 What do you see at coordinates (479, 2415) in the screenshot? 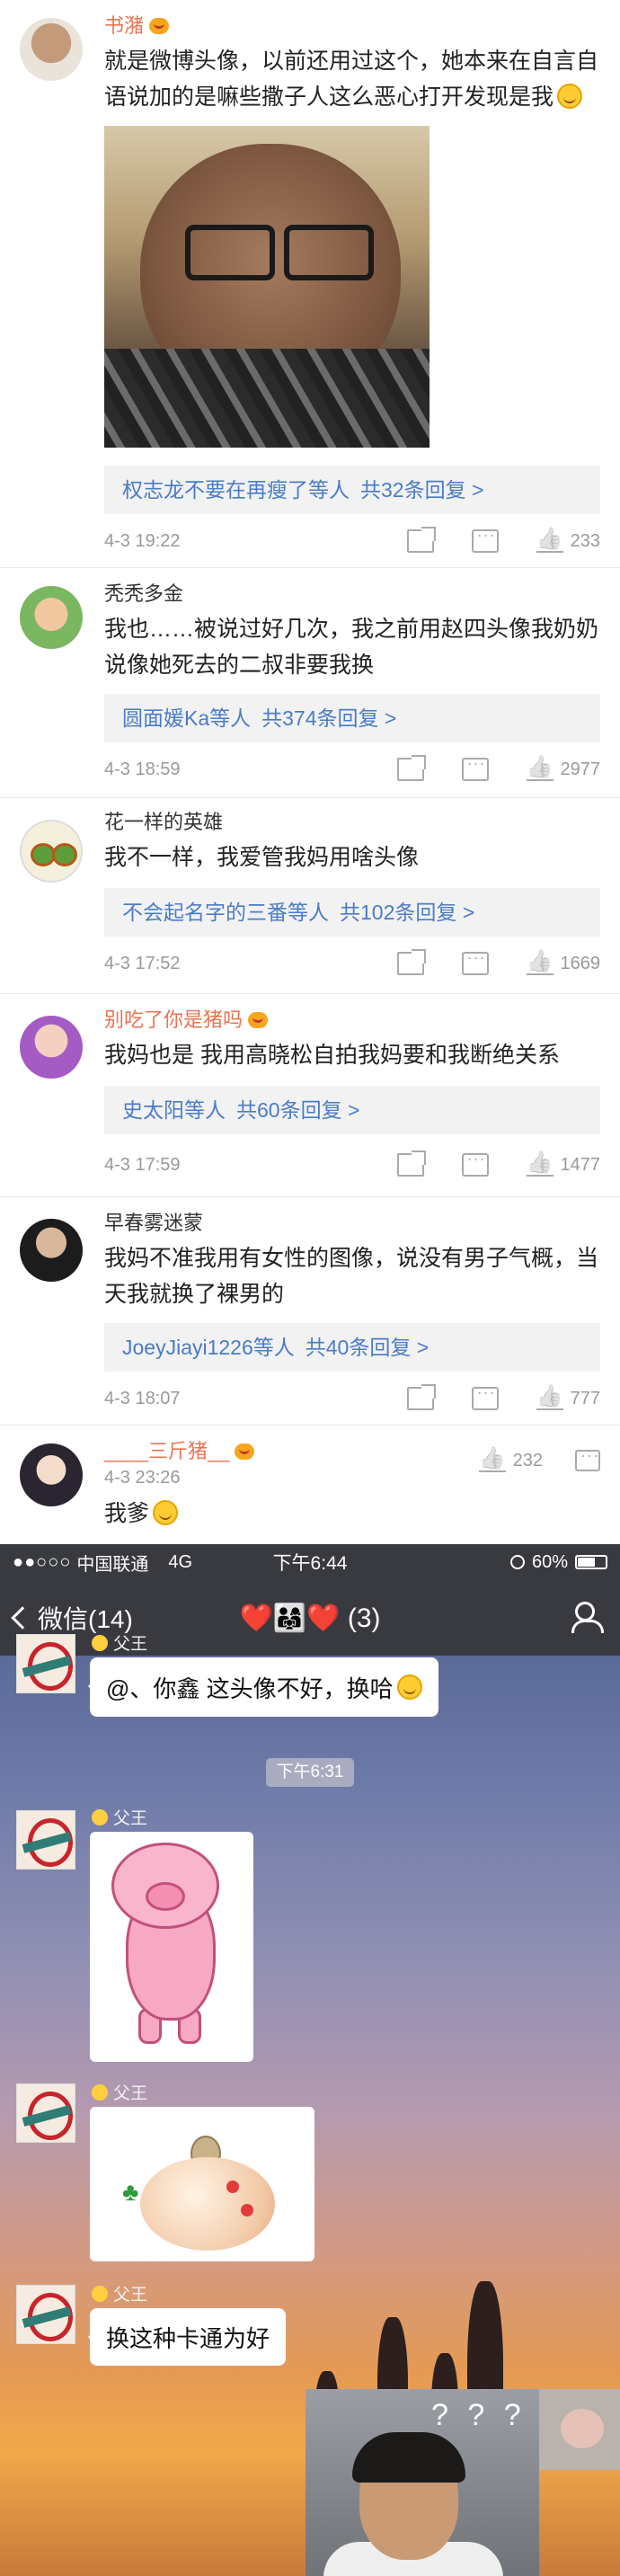
I see `meme-question-marks: ? ? ?` at bounding box center [479, 2415].